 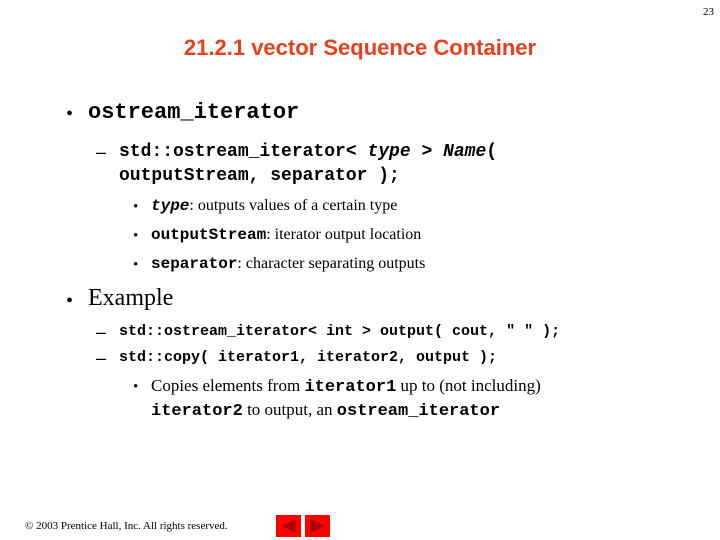 What do you see at coordinates (228, 385) in the screenshot?
I see `copy-text: Copies elements from` at bounding box center [228, 385].